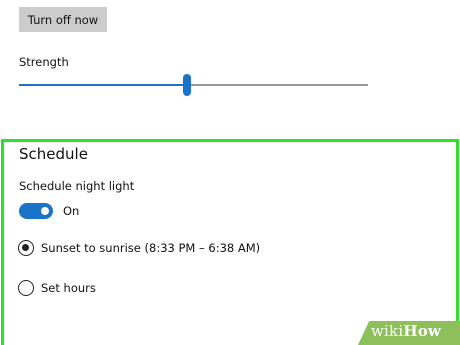 This screenshot has width=460, height=345. Describe the element at coordinates (36, 211) in the screenshot. I see `schedule-toggle` at that location.